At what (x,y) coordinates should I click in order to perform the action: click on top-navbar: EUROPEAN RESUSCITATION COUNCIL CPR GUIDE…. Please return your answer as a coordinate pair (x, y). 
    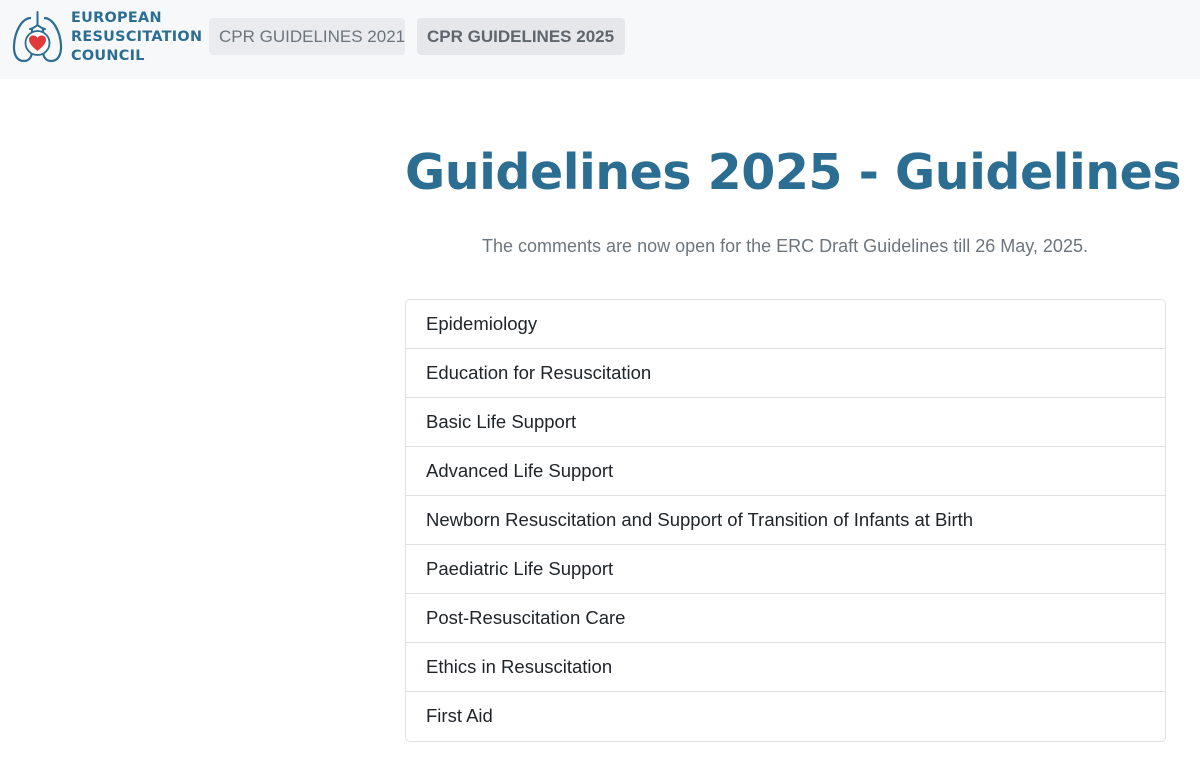
    Looking at the image, I should click on (600, 39).